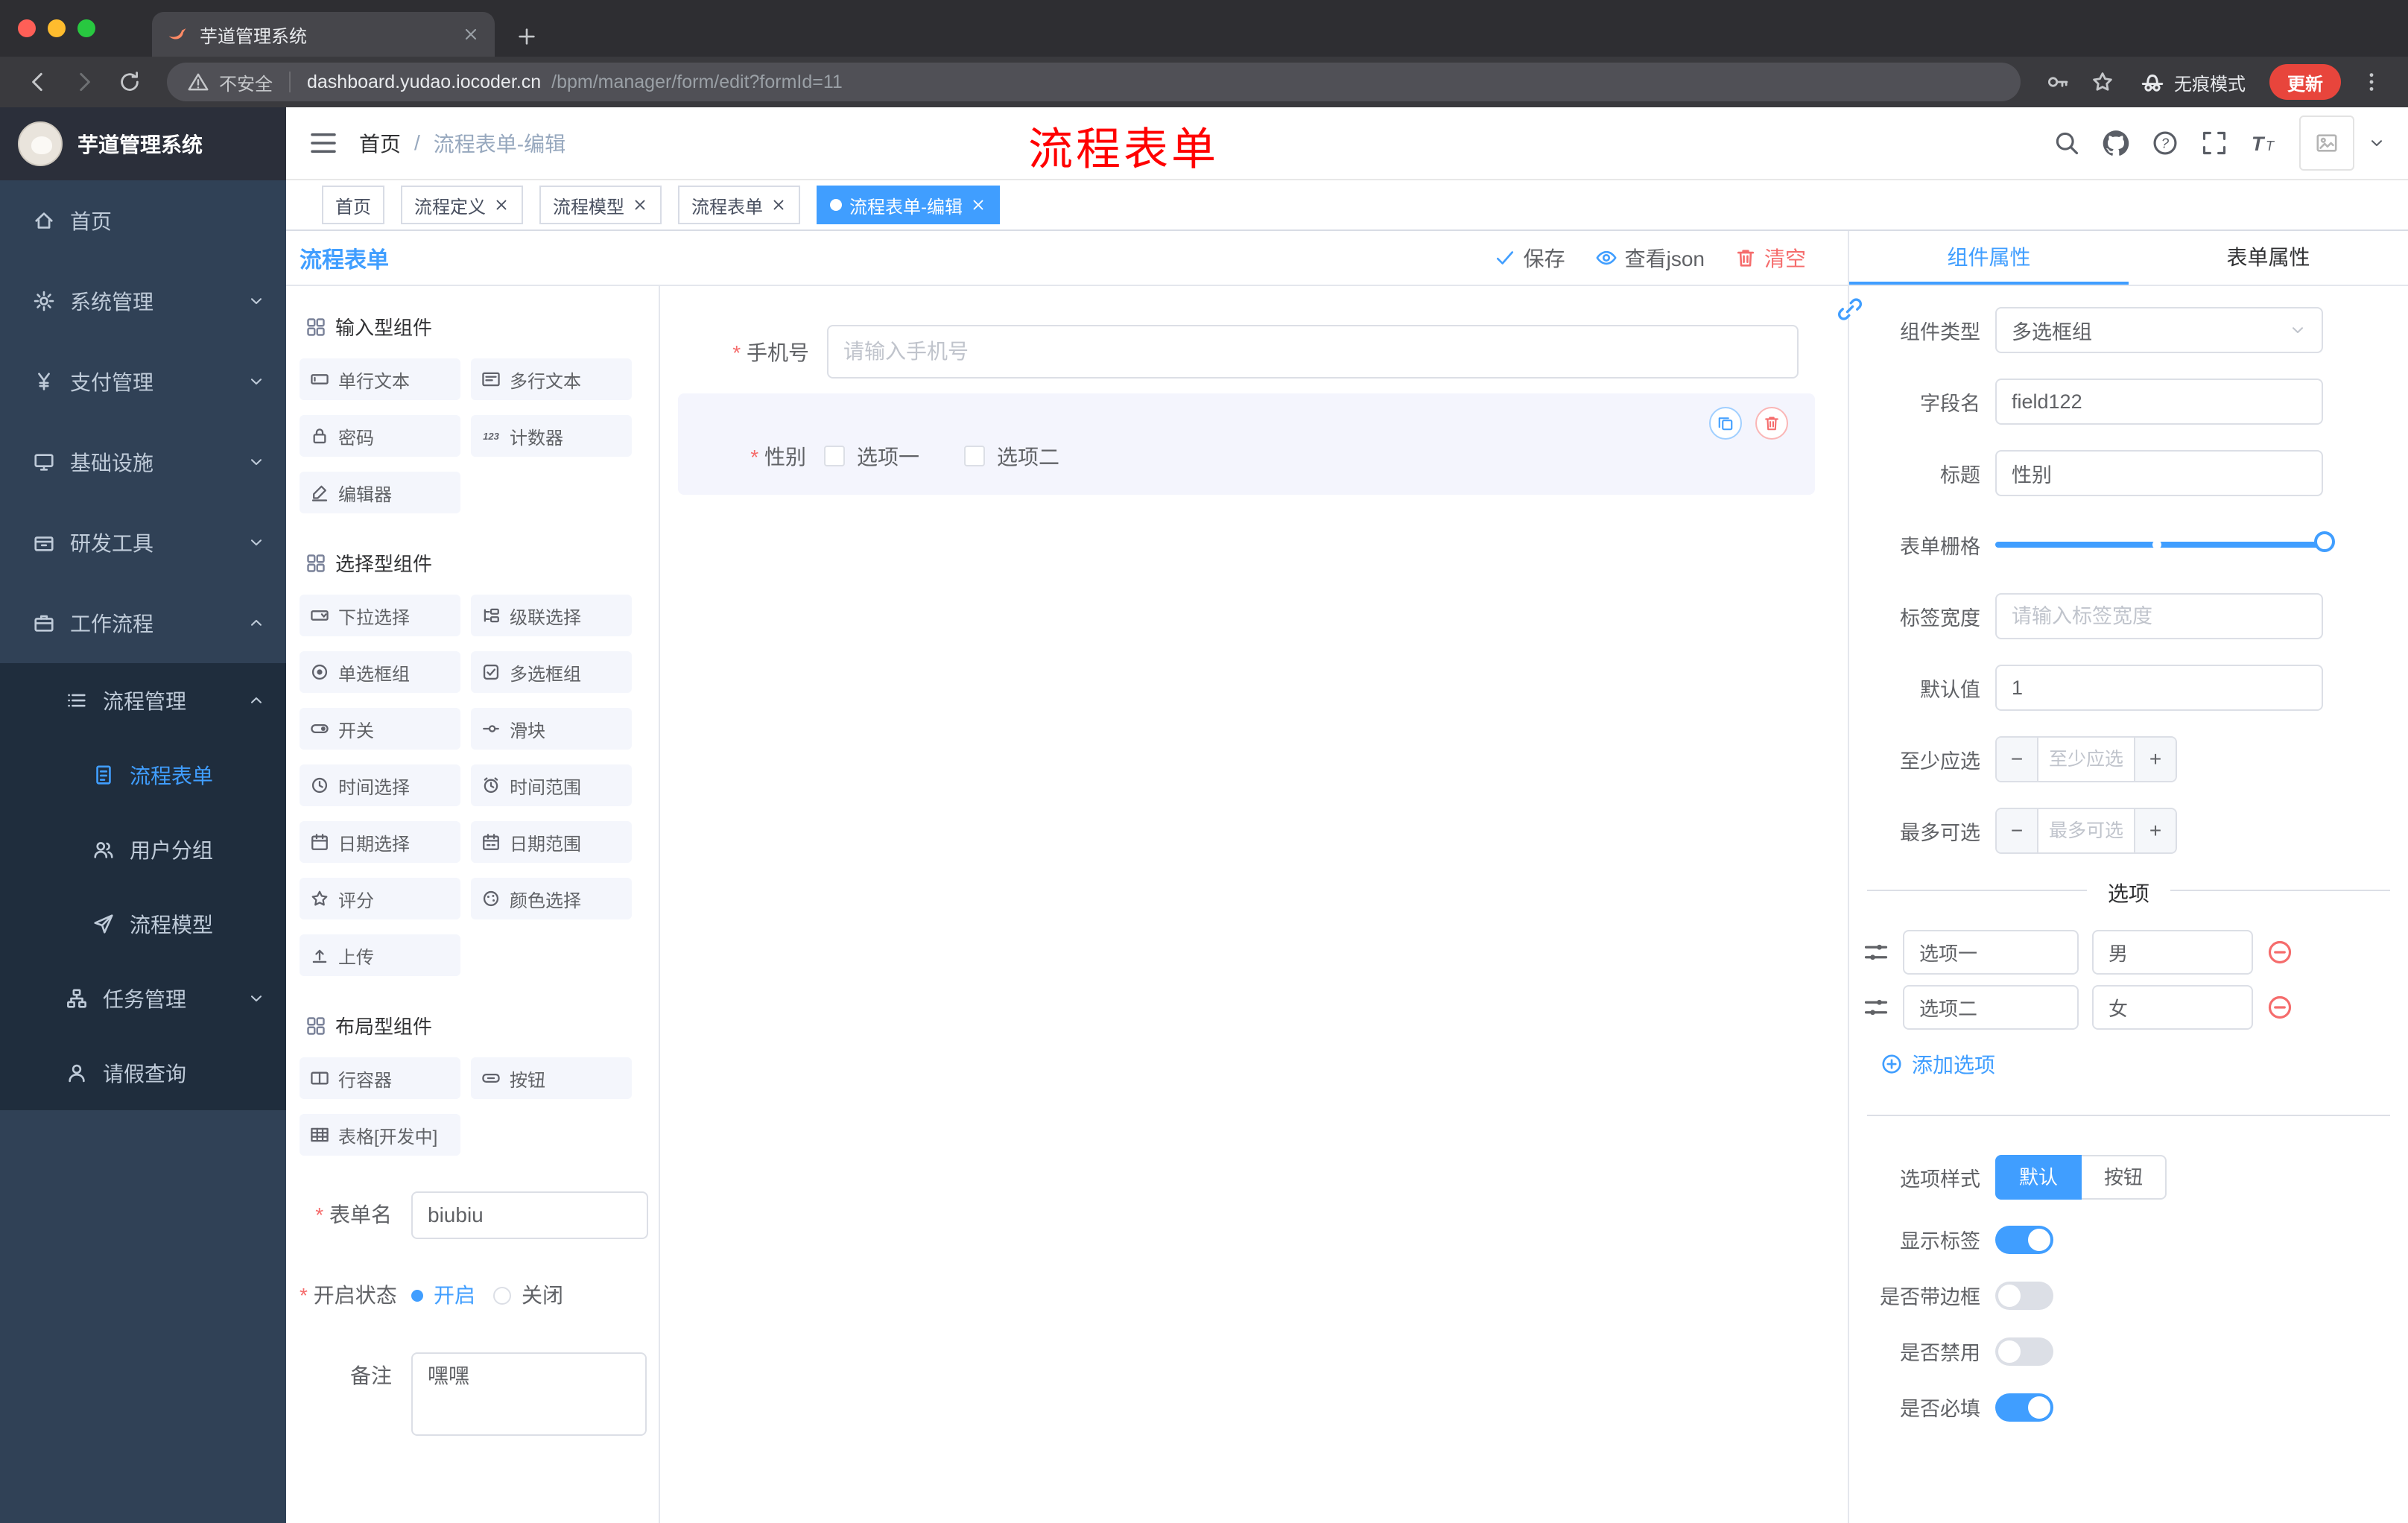  Describe the element at coordinates (1725, 424) in the screenshot. I see `copy-component-button` at that location.